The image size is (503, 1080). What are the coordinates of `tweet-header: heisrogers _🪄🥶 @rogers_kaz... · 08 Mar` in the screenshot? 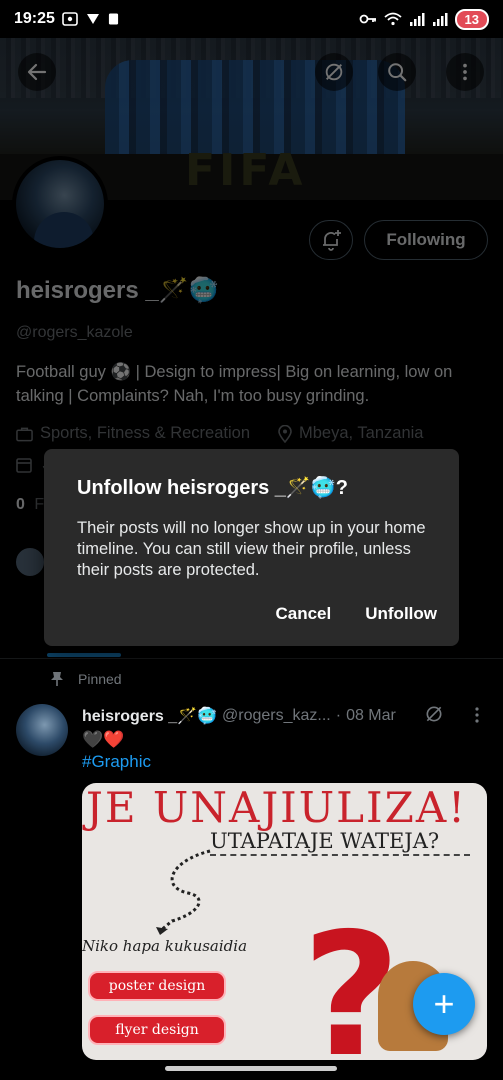 It's located at (239, 716).